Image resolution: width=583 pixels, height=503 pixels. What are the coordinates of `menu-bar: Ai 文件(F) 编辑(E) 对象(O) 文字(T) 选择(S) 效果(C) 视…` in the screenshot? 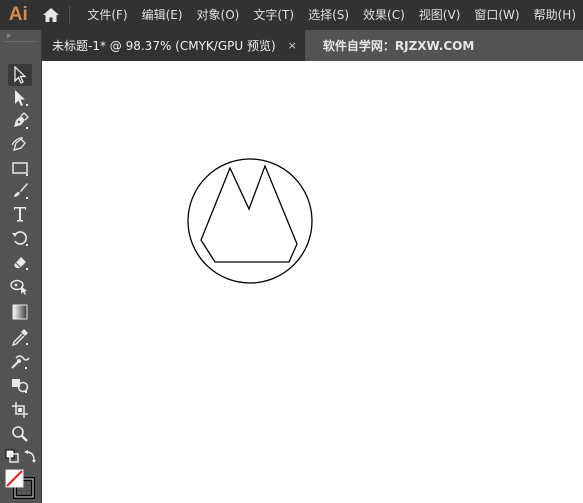 It's located at (291, 15).